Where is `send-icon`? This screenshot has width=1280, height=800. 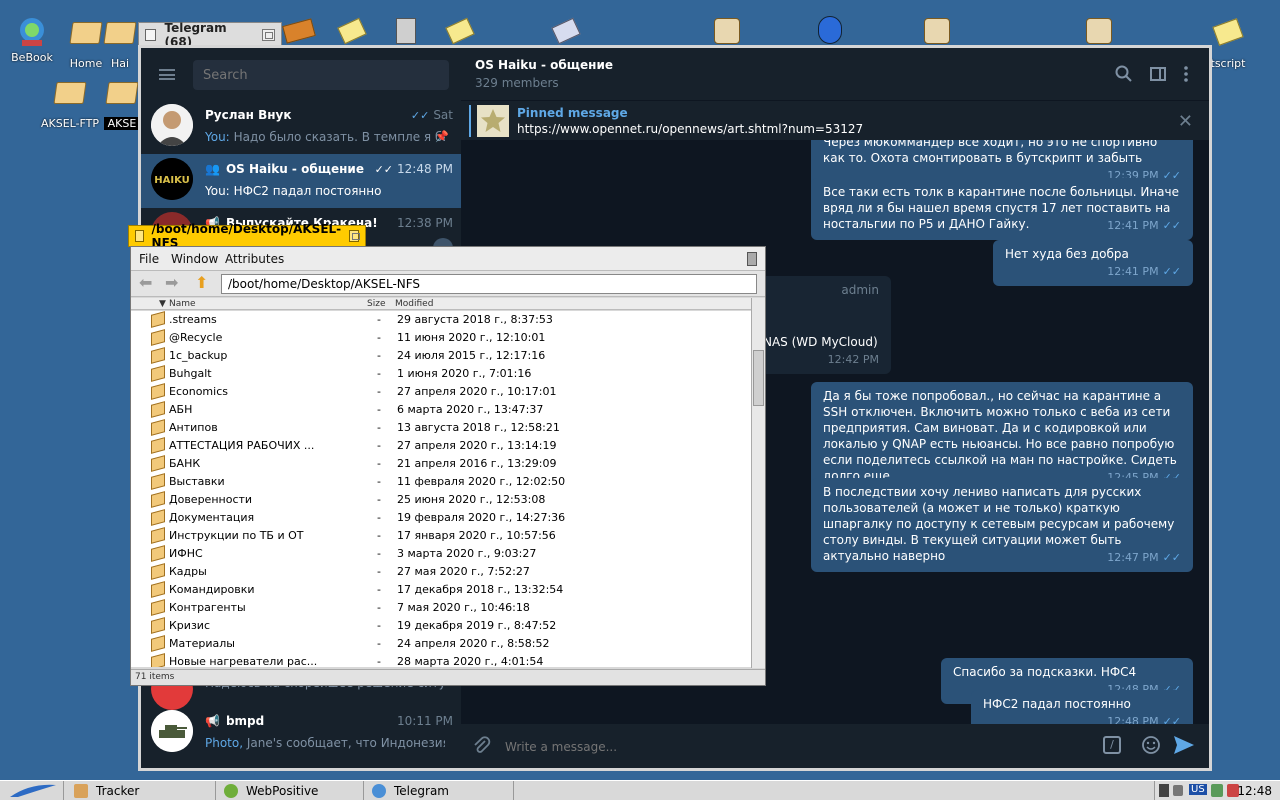 send-icon is located at coordinates (1184, 746).